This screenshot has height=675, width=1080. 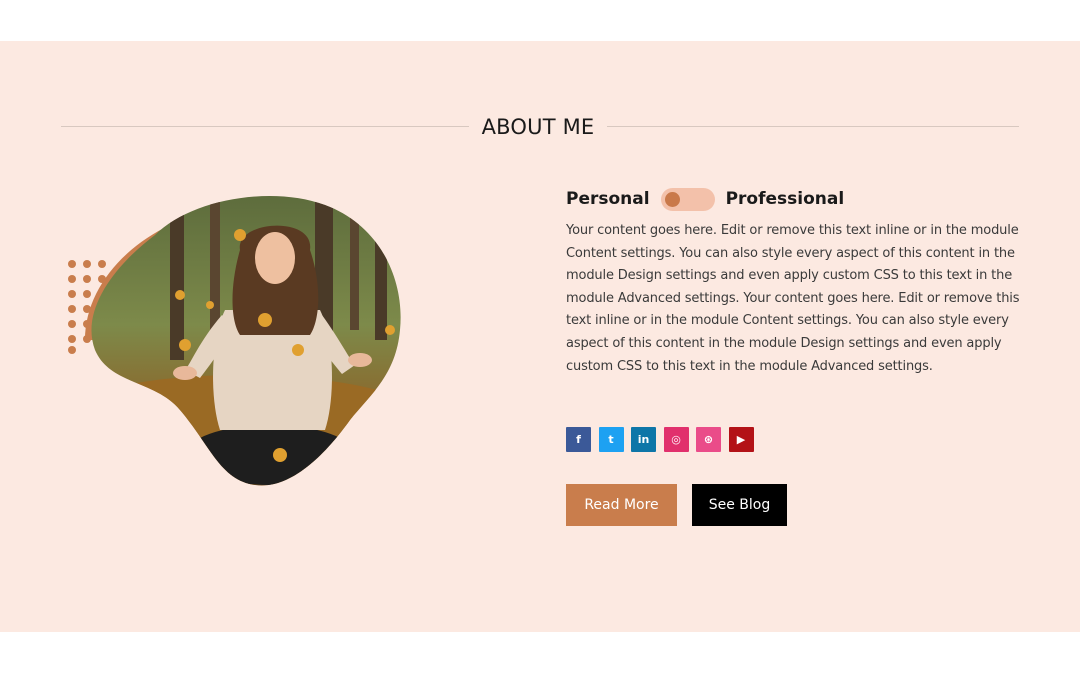 What do you see at coordinates (611, 439) in the screenshot?
I see `twitter-icon: t` at bounding box center [611, 439].